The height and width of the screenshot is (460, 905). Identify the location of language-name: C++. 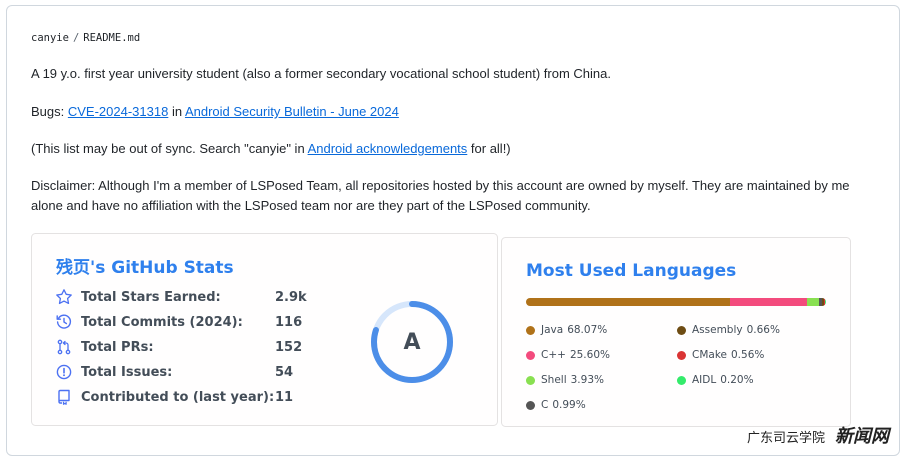
(553, 355).